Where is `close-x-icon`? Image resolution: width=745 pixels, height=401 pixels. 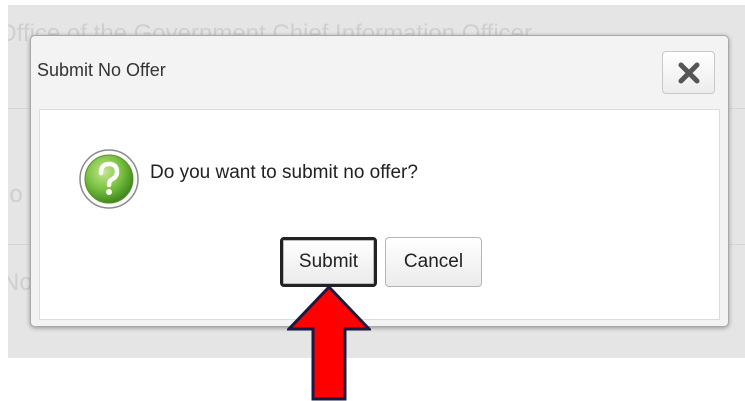
close-x-icon is located at coordinates (688, 72).